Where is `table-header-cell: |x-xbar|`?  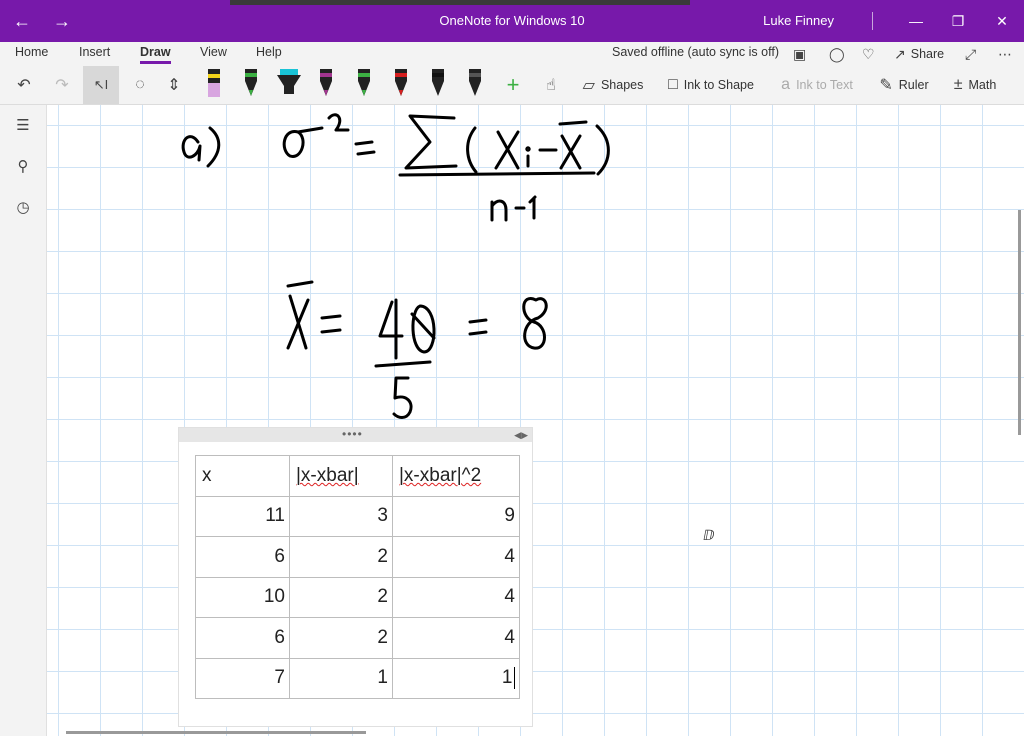 table-header-cell: |x-xbar| is located at coordinates (341, 476).